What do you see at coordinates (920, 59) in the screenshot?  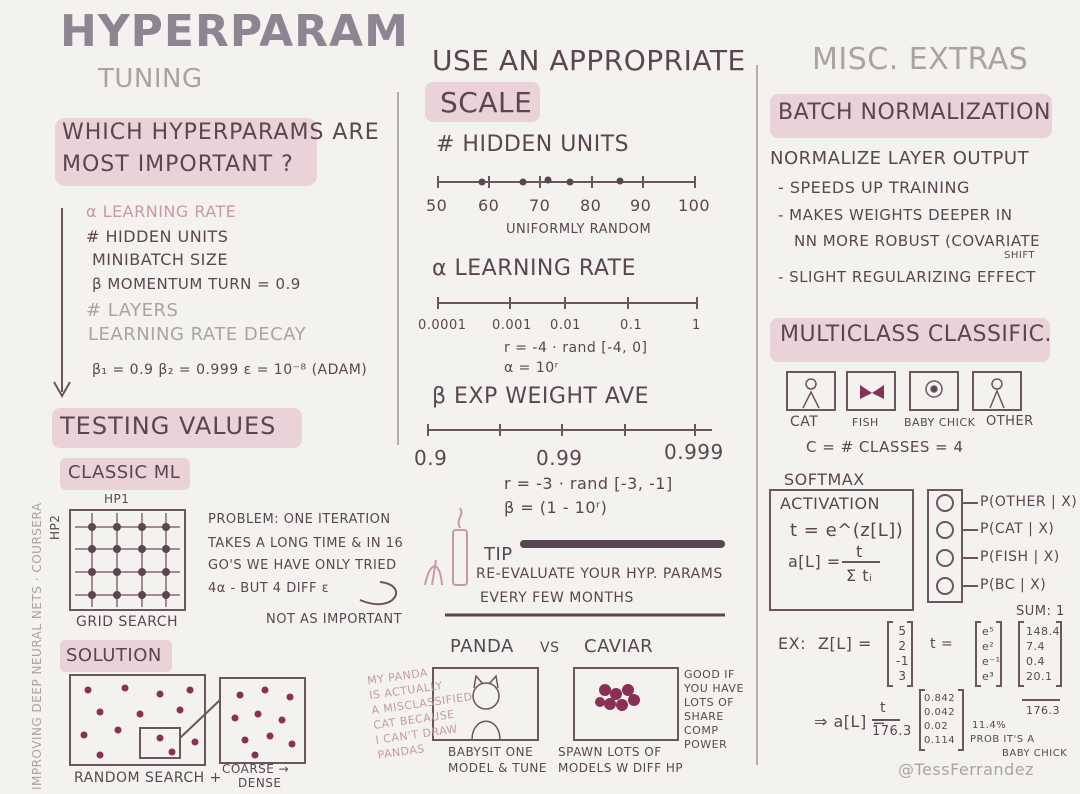 I see `misc-extras-heading: MISC. EXTRAS` at bounding box center [920, 59].